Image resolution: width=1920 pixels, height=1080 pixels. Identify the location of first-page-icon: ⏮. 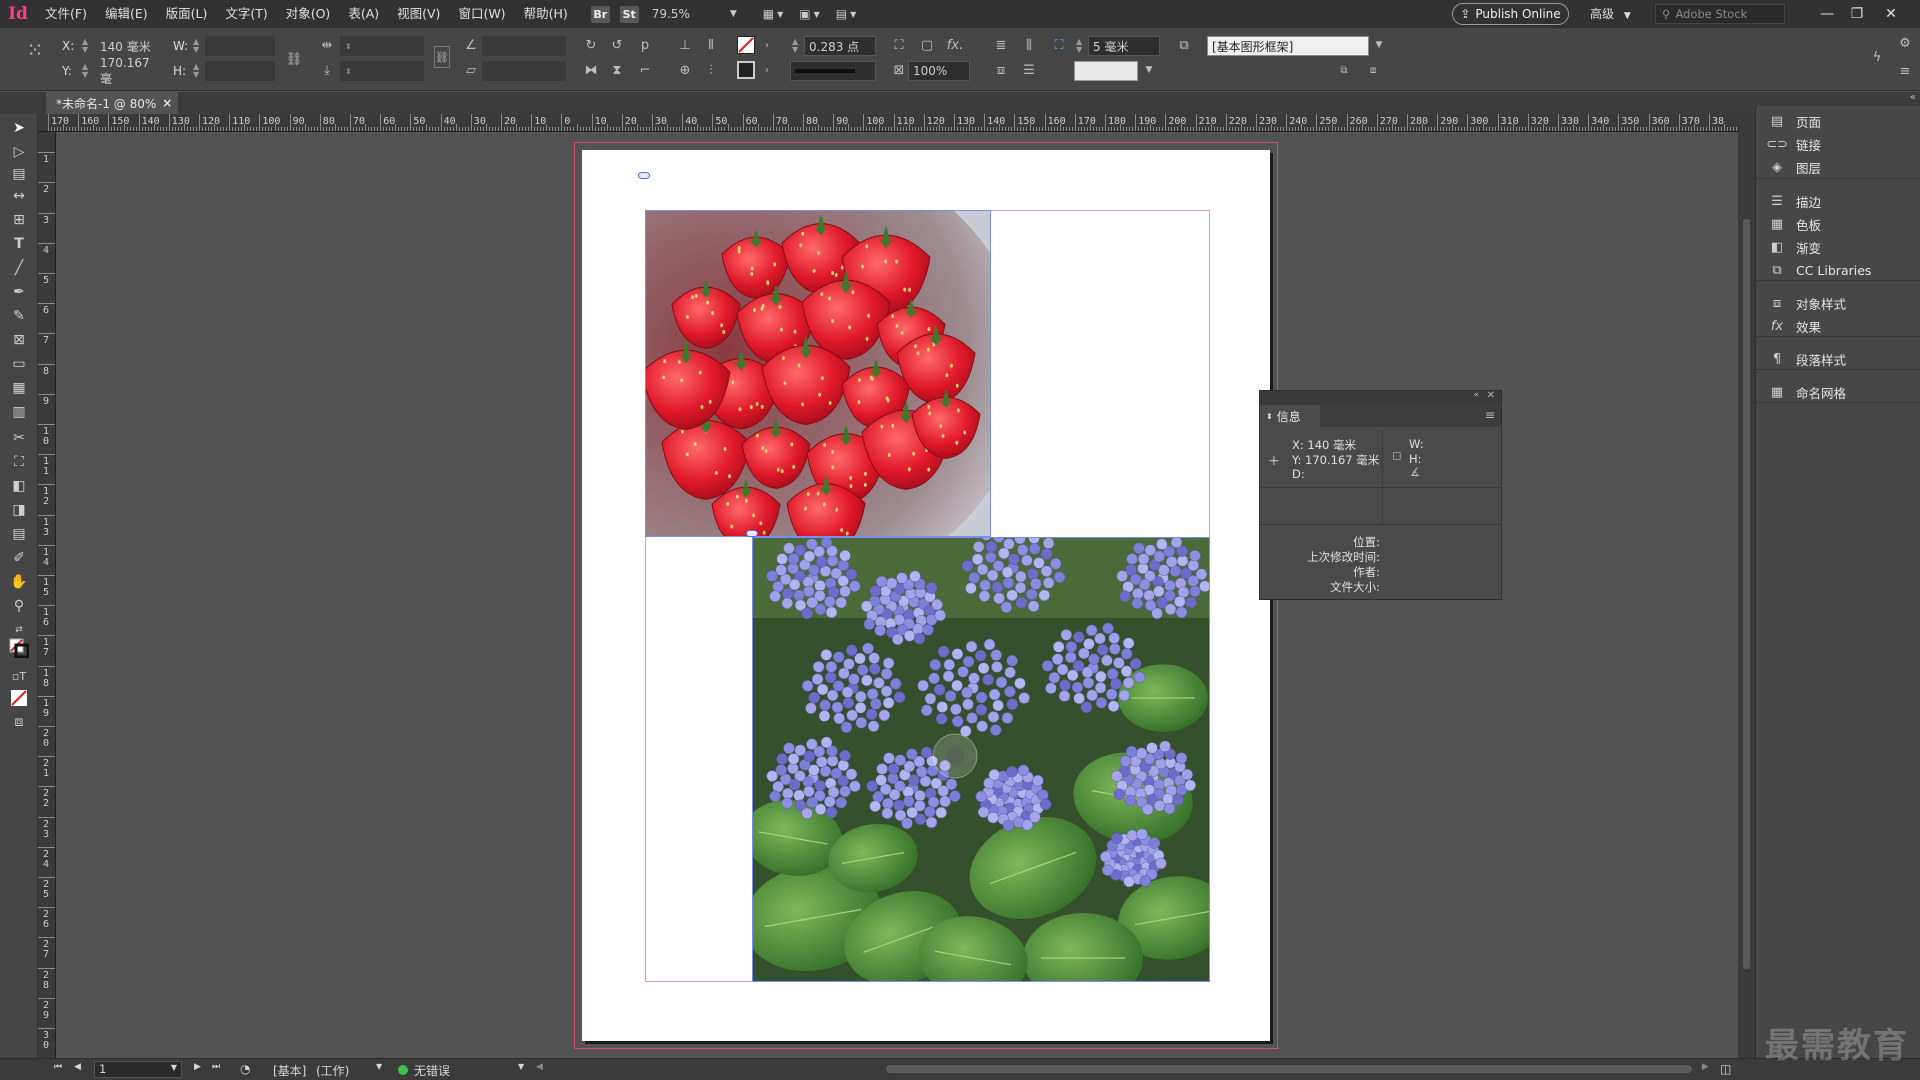
(58, 1067).